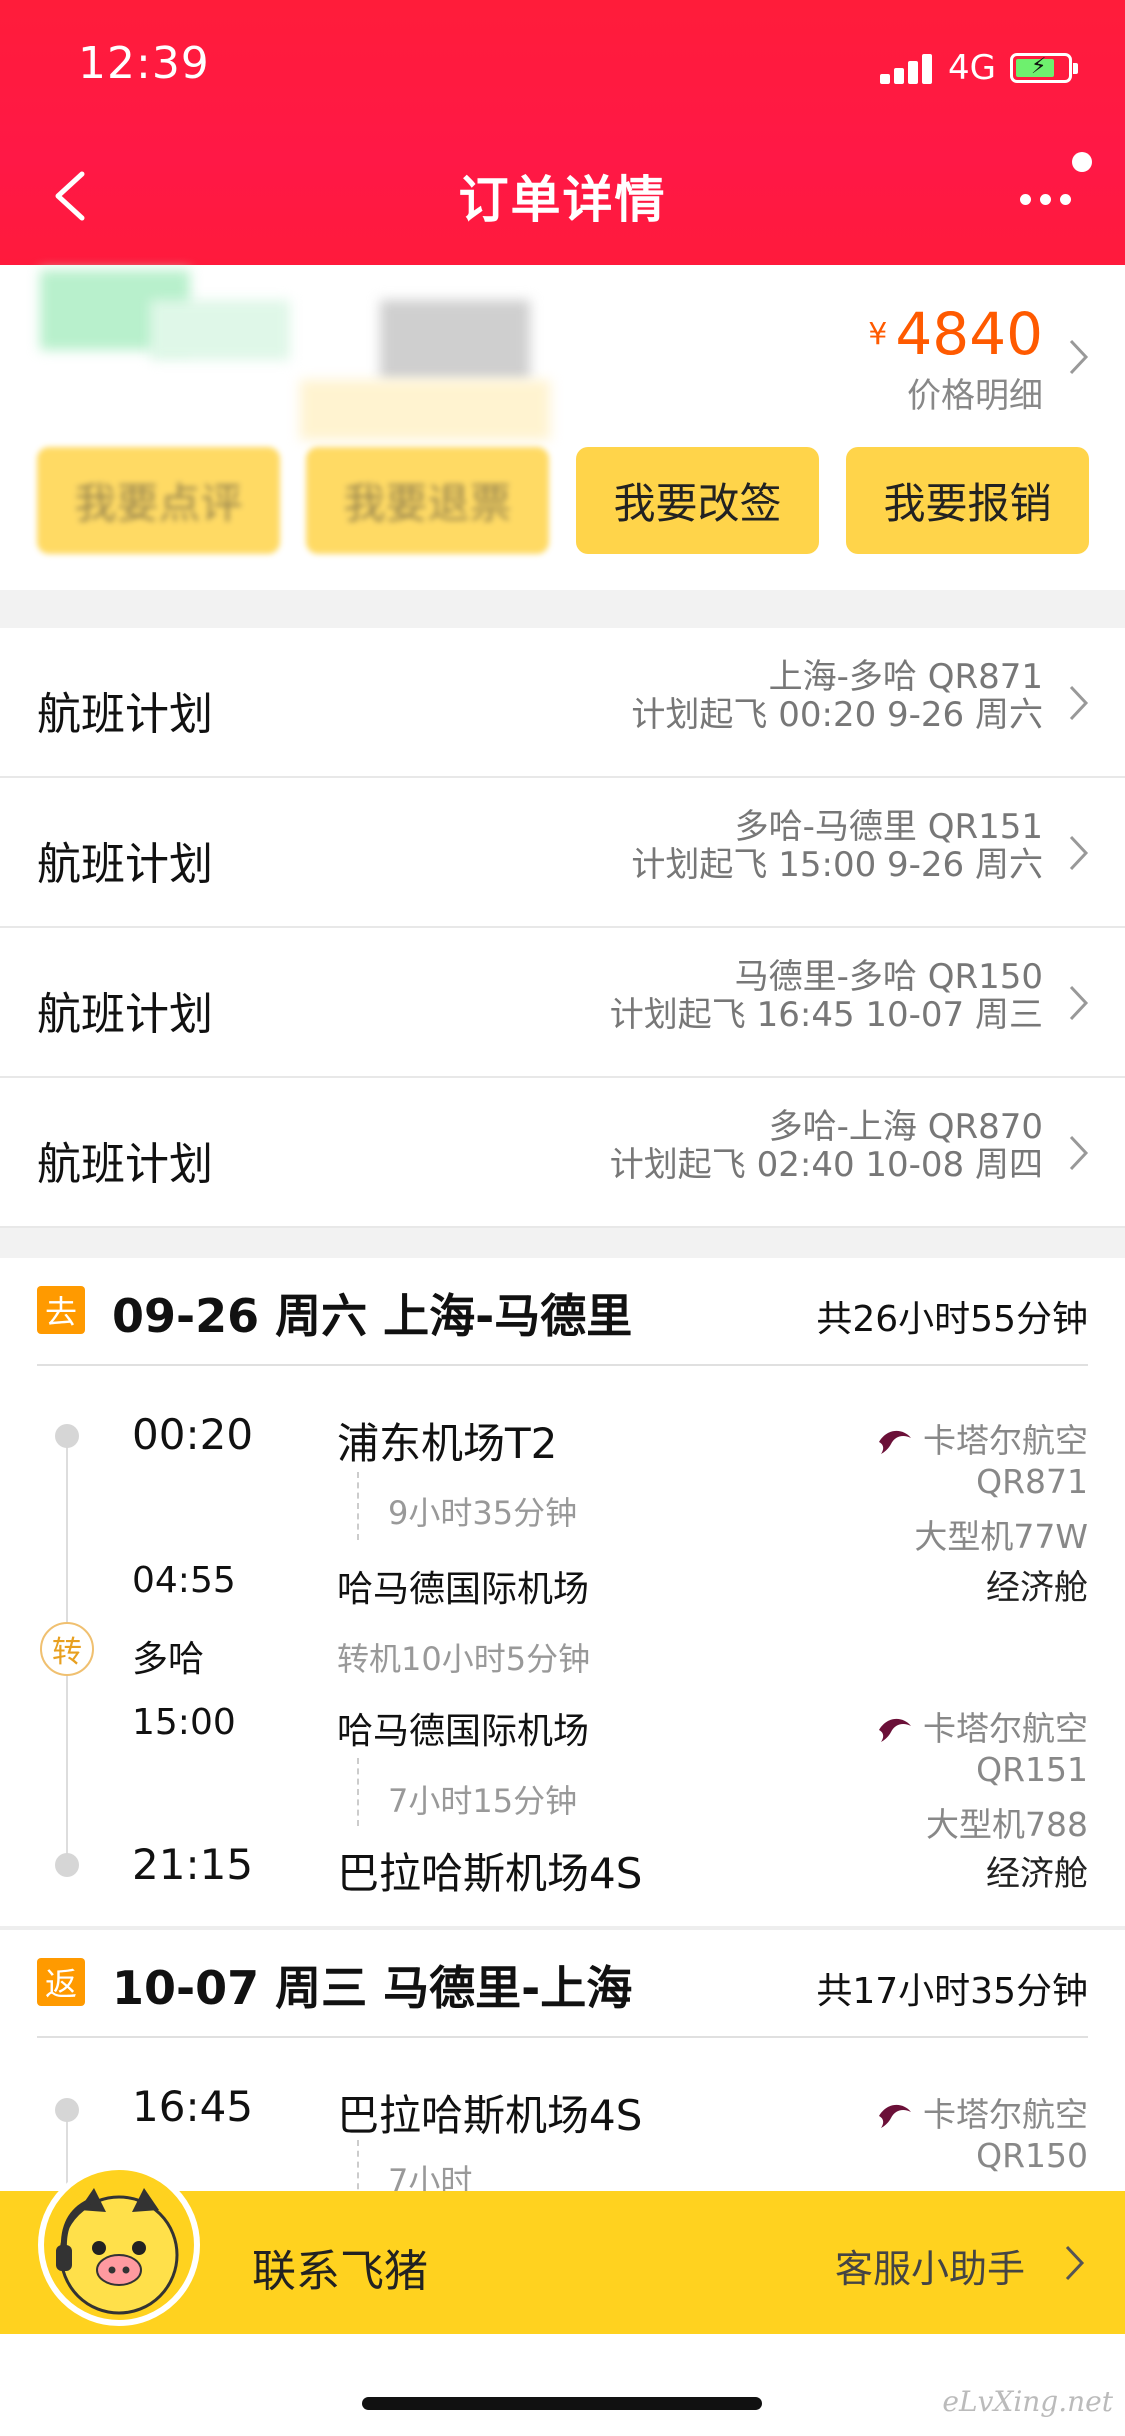 This screenshot has width=1125, height=2436. Describe the element at coordinates (67, 1649) in the screenshot. I see `transfer-badge: 转` at that location.